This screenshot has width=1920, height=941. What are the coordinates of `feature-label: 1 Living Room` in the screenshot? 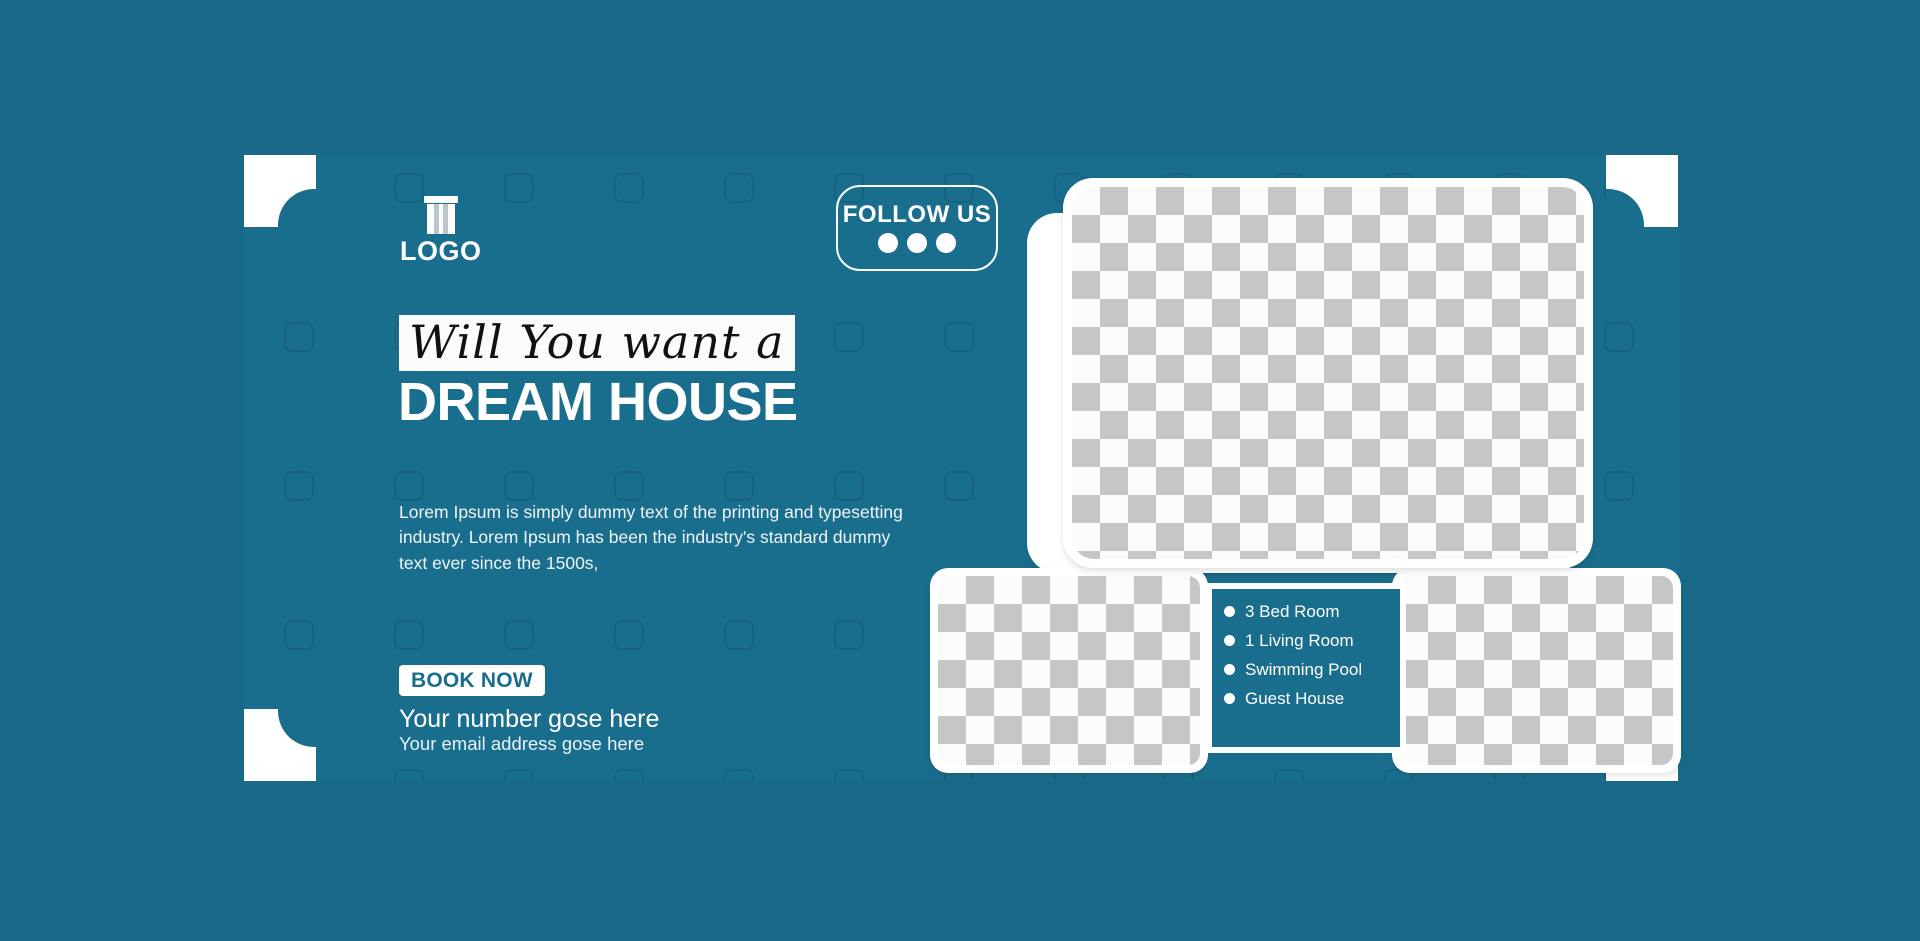 It's located at (1299, 640).